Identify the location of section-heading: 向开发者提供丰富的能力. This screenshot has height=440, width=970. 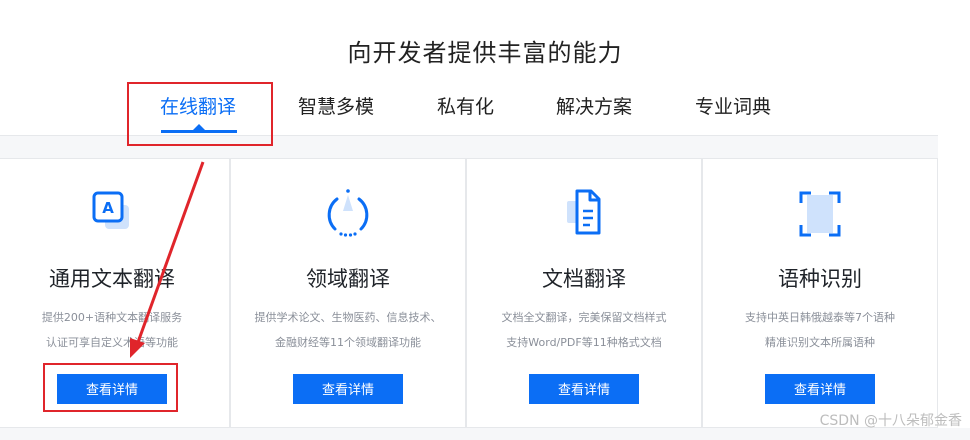
(485, 53).